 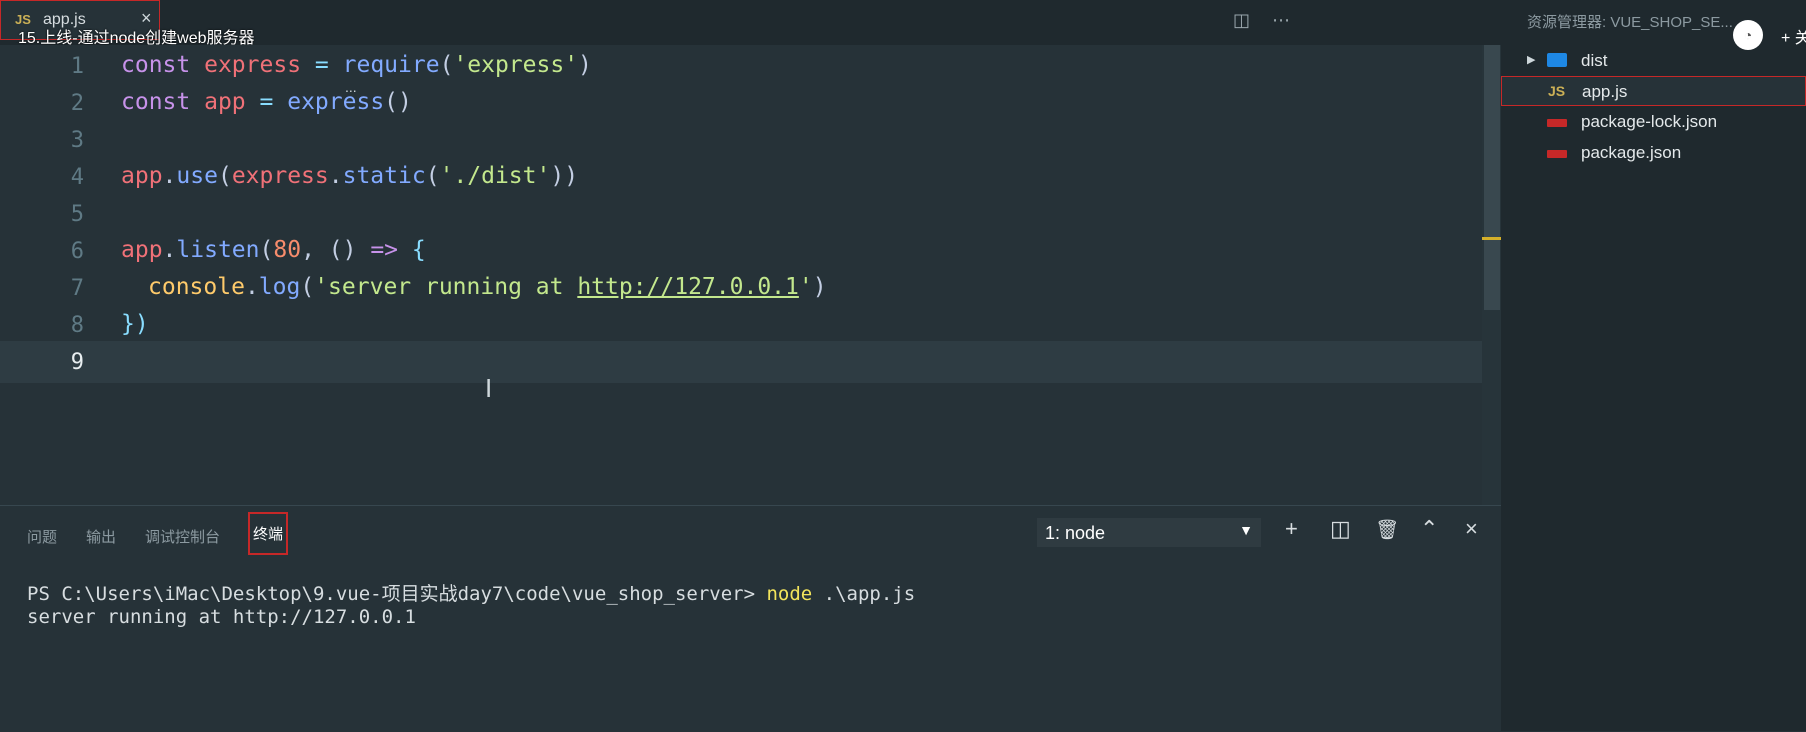 I want to click on line-number: 9, so click(x=77, y=362).